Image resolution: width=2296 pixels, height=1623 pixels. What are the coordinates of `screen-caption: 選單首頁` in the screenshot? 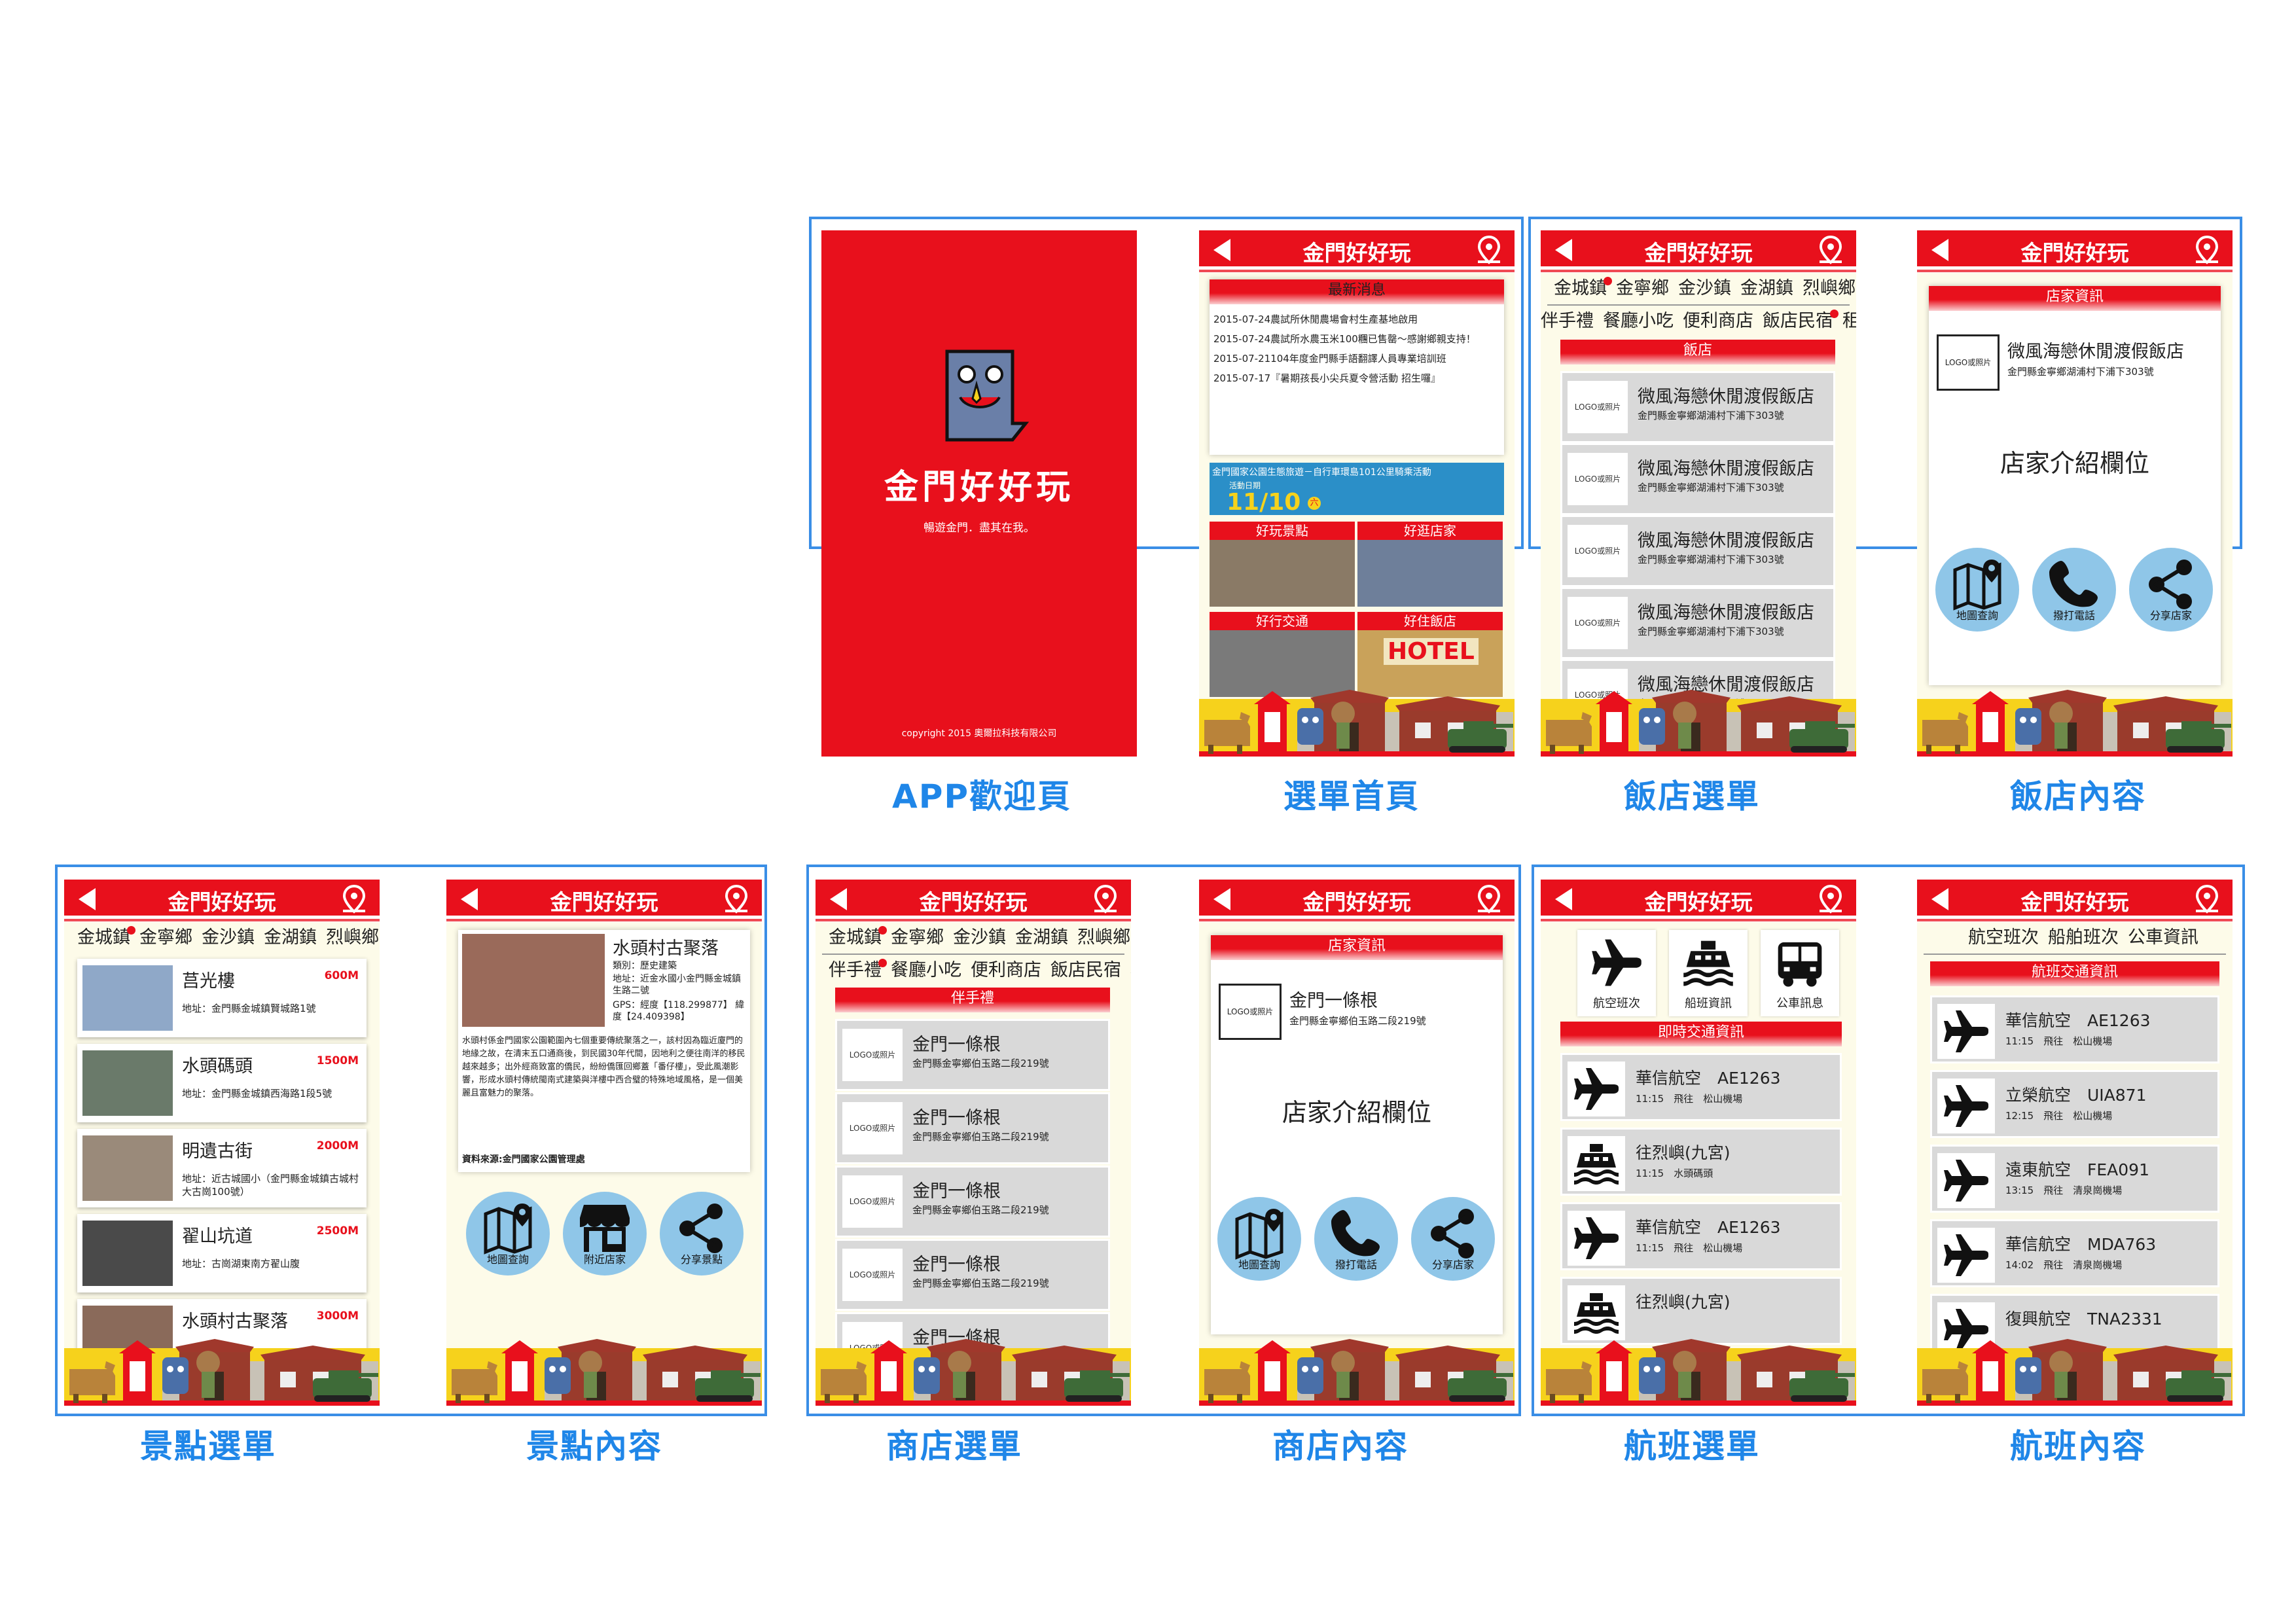 It's located at (1351, 796).